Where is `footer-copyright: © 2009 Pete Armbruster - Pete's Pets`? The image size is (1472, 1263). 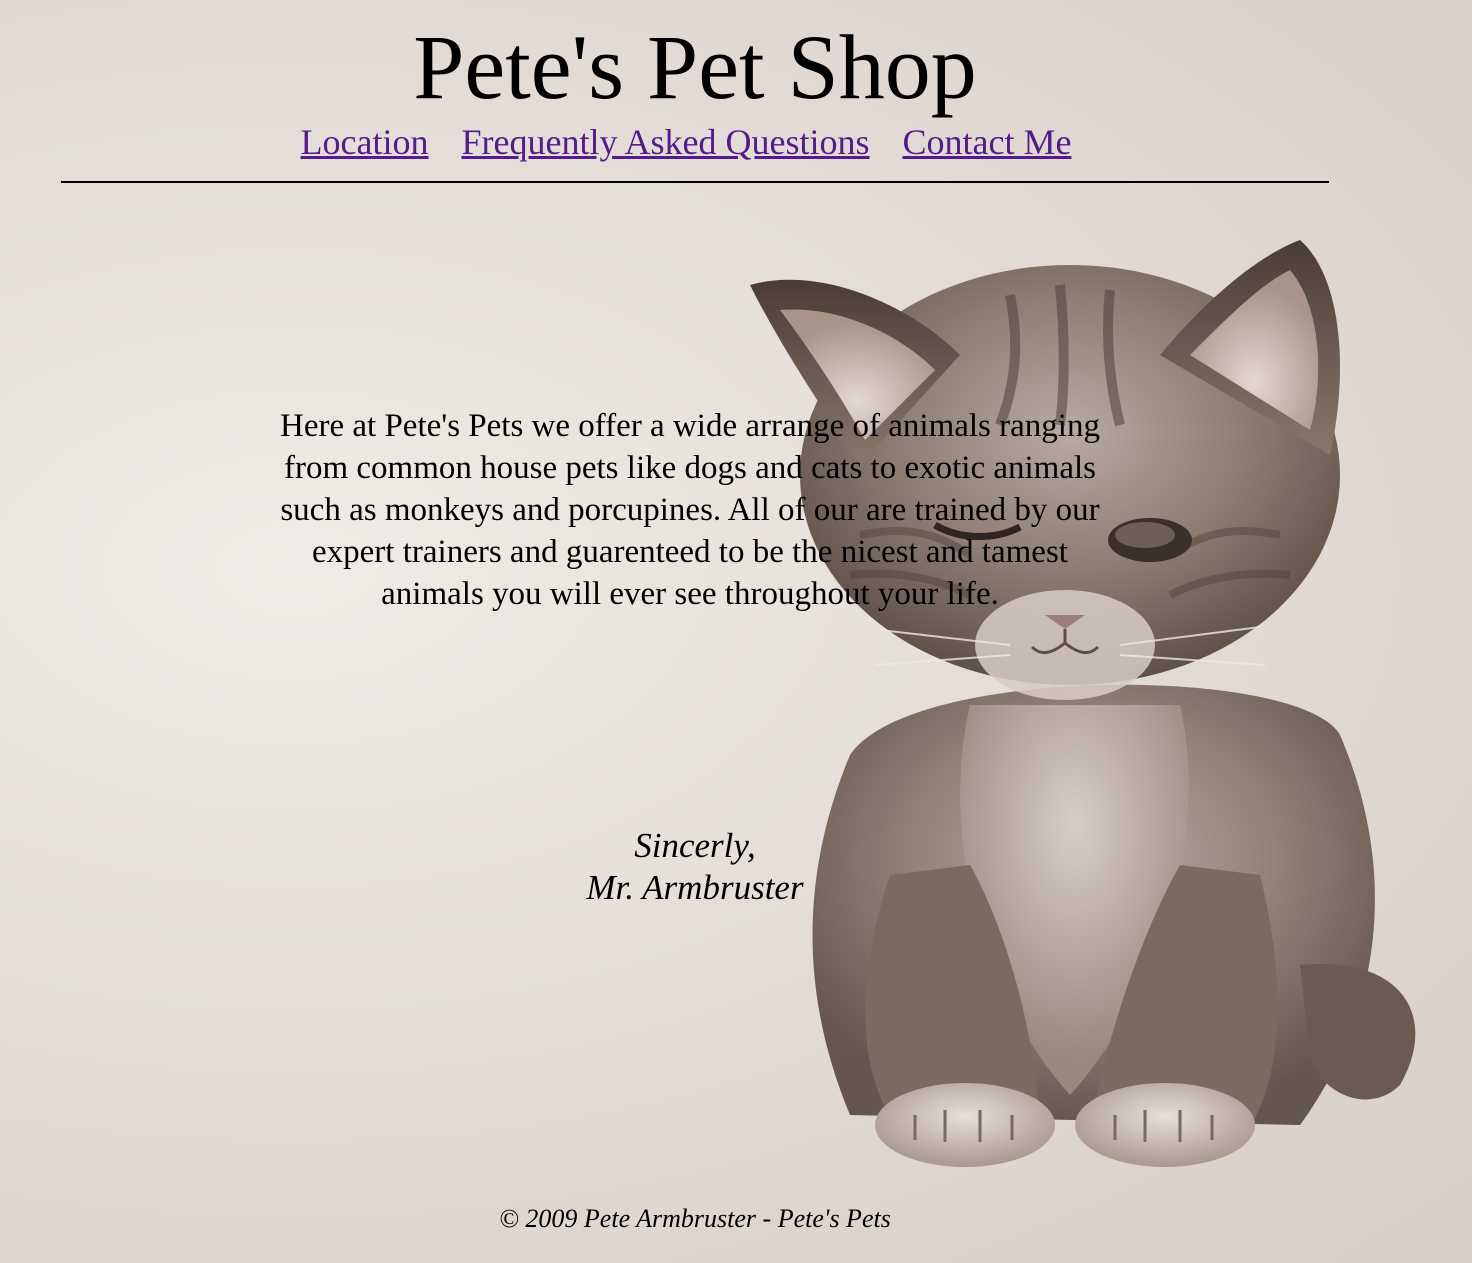 footer-copyright: © 2009 Pete Armbruster - Pete's Pets is located at coordinates (695, 1218).